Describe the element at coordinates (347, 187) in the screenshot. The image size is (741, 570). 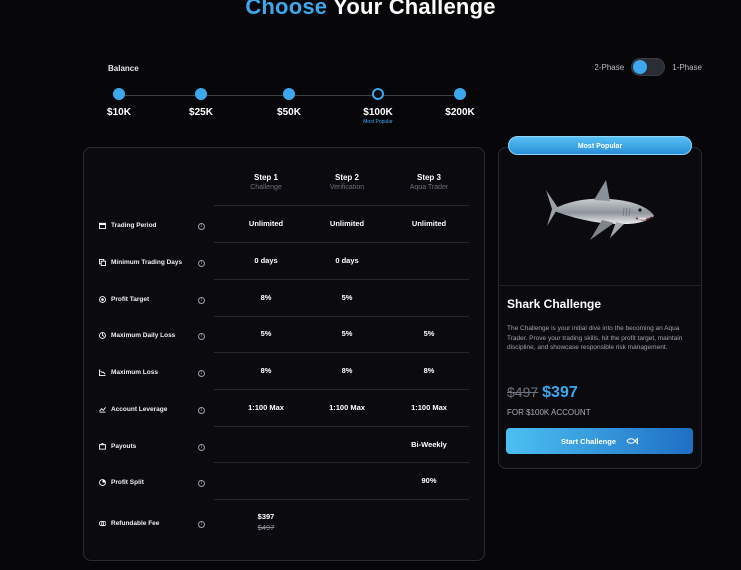
I see `column-subtitle: Verification` at that location.